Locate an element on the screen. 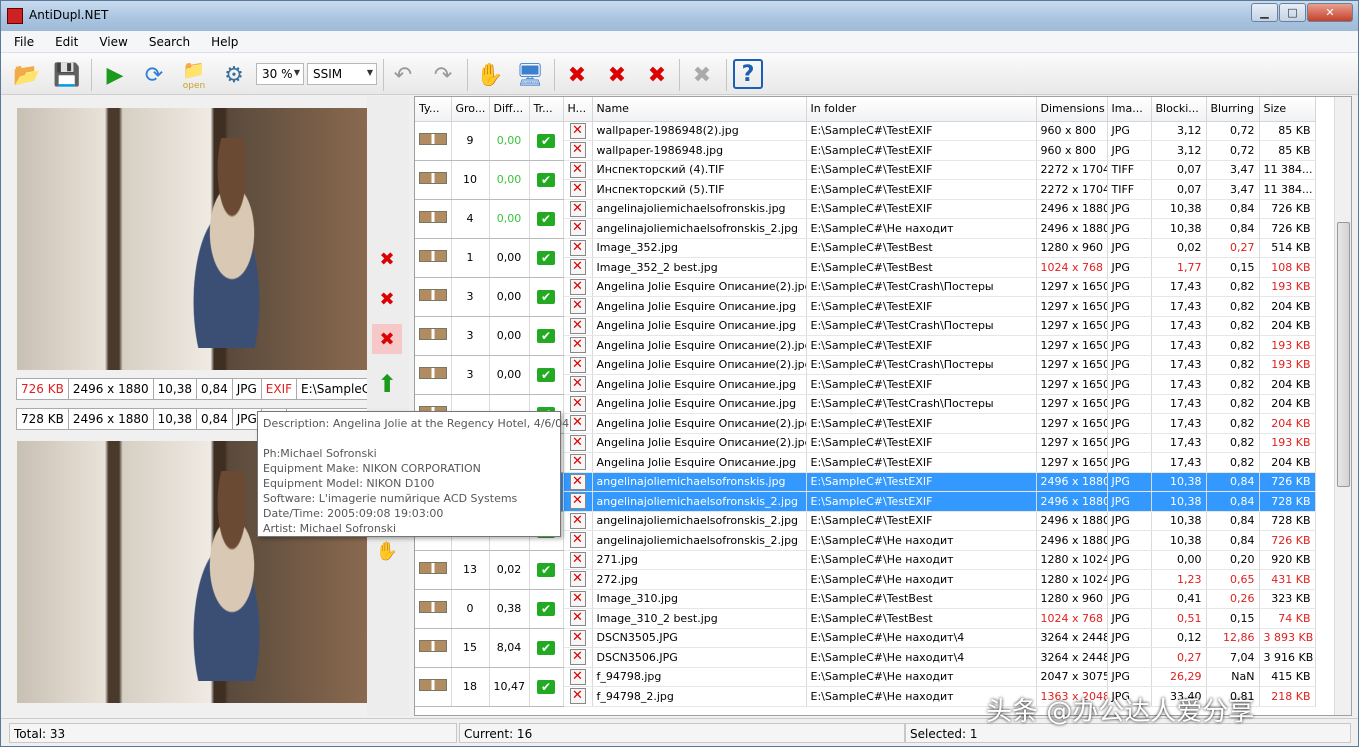 This screenshot has height=747, width=1359. delete-both-icon: ✖ is located at coordinates (657, 75).